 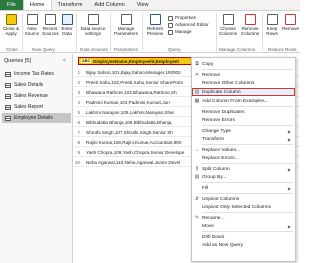 I want to click on tab-transform: Transform, so click(x=70, y=5).